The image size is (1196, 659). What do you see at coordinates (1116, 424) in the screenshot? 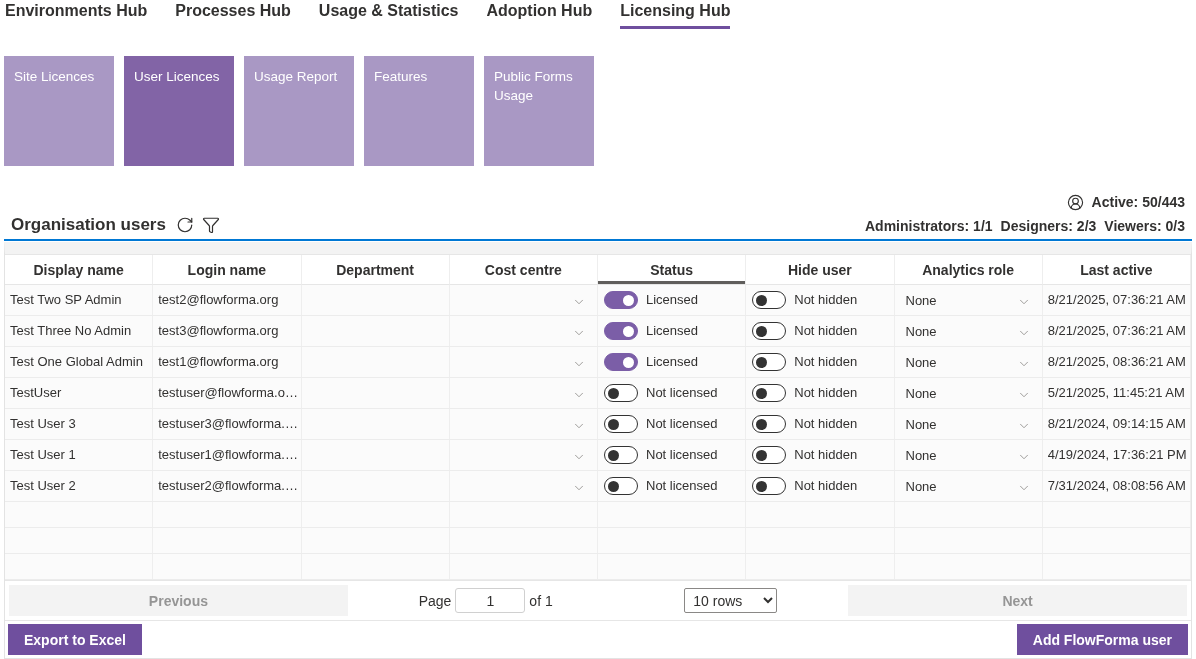
I see `table-cell: 8/21/2024, 09:14:15 AM` at bounding box center [1116, 424].